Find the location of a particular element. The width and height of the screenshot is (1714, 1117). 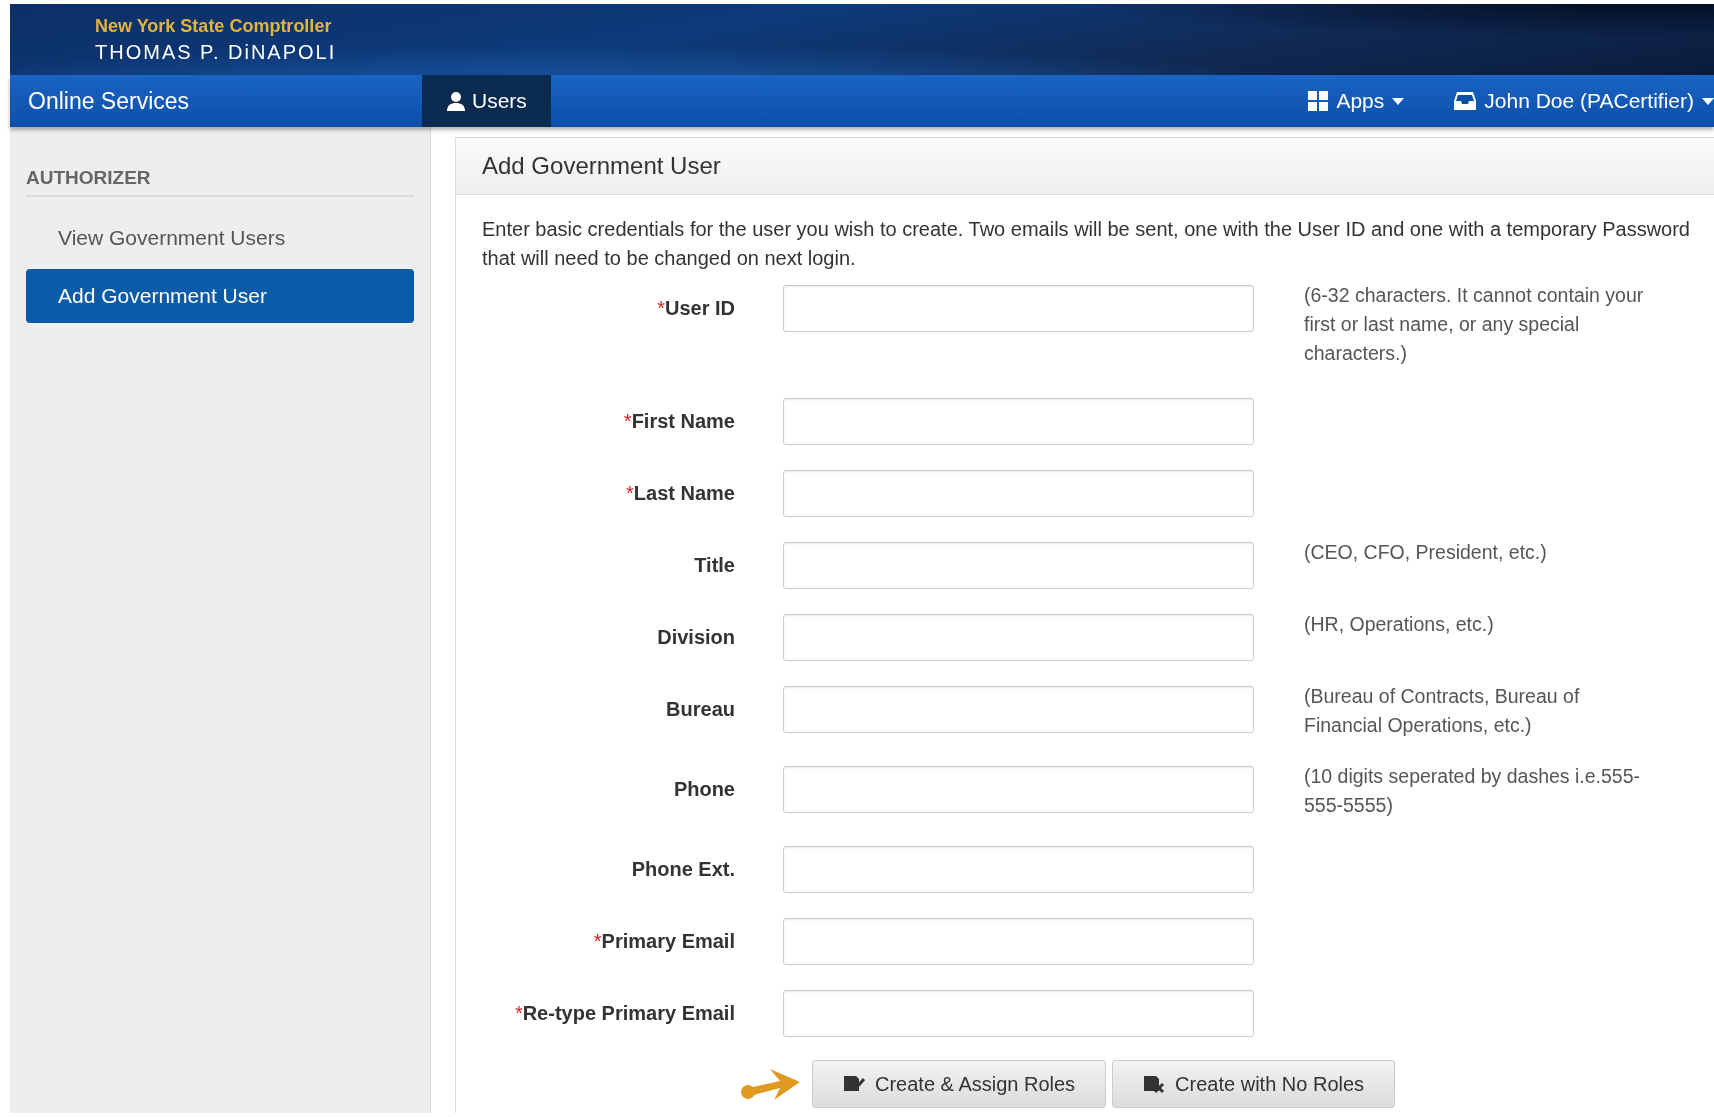

field-label: *Primary Email is located at coordinates (664, 941).